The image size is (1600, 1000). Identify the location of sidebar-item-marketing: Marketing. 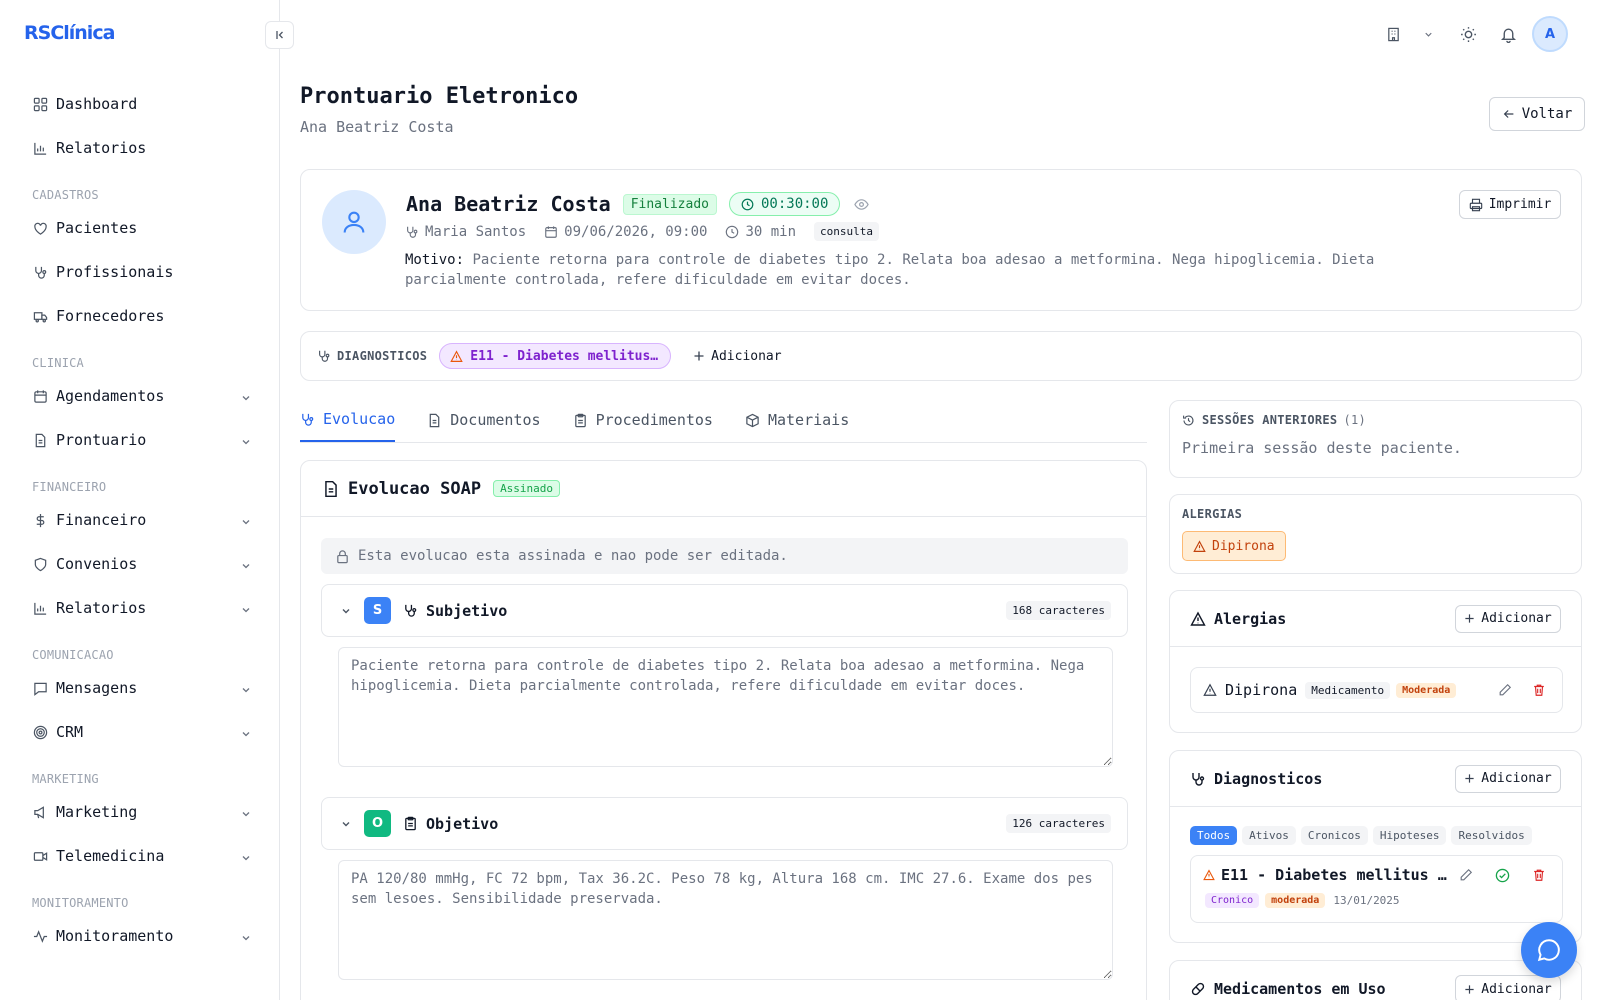
(139, 812).